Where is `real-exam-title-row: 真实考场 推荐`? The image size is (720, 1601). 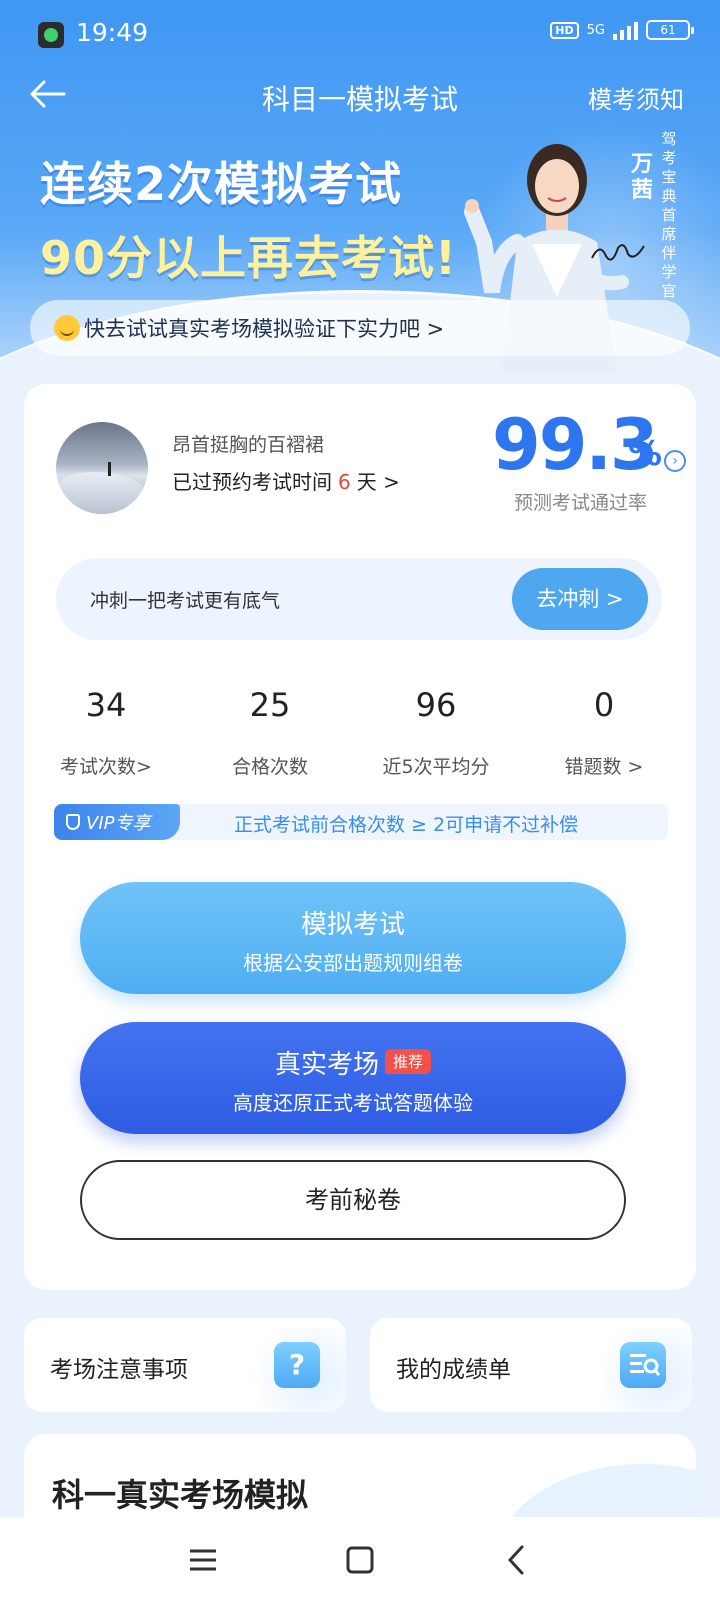
real-exam-title-row: 真实考场 推荐 is located at coordinates (353, 1062).